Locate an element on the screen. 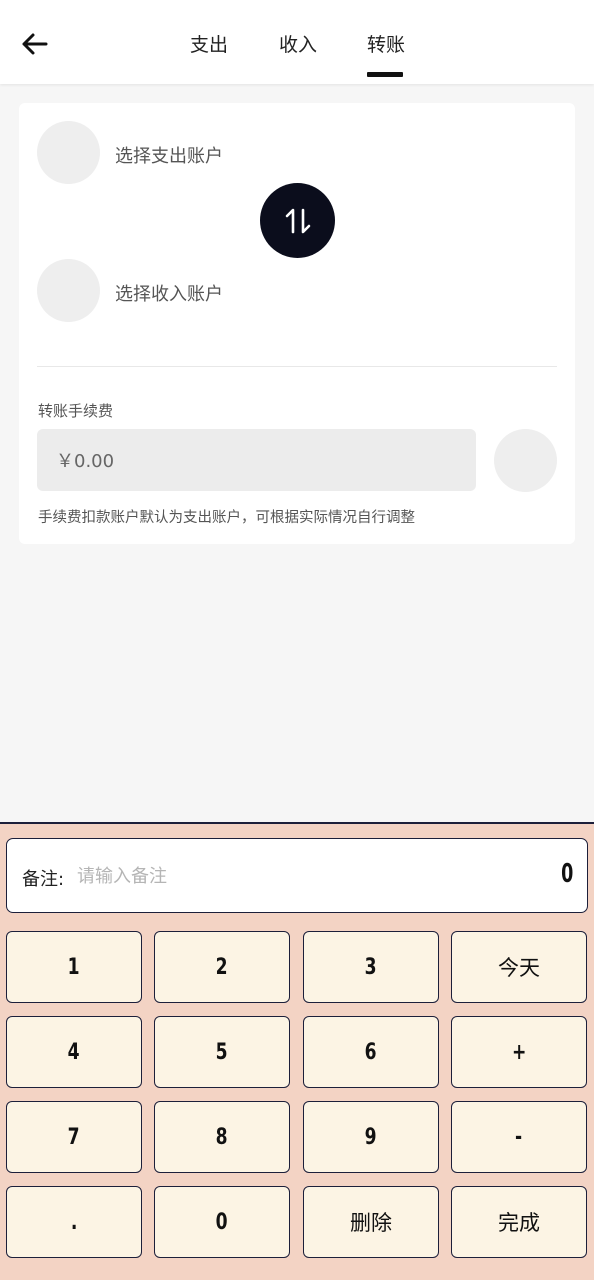  top-bar: 支出 收入 转账 is located at coordinates (297, 42).